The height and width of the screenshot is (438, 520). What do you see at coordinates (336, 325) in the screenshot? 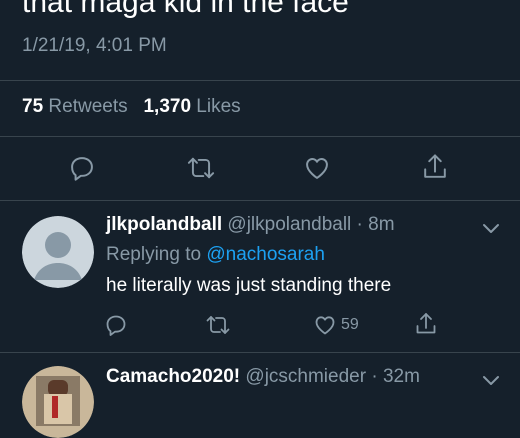
I see `like-button: 59` at bounding box center [336, 325].